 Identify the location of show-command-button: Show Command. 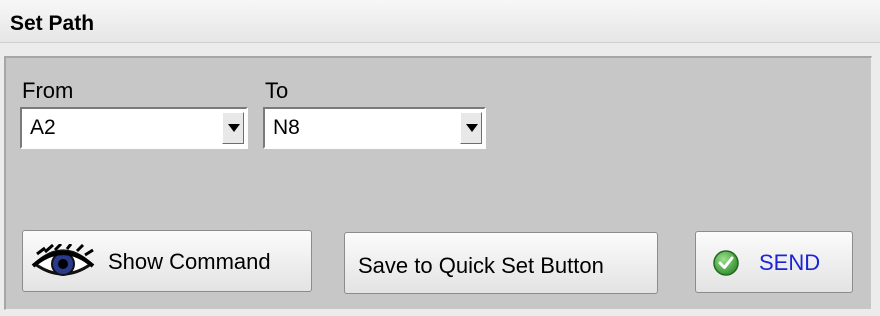
(167, 261).